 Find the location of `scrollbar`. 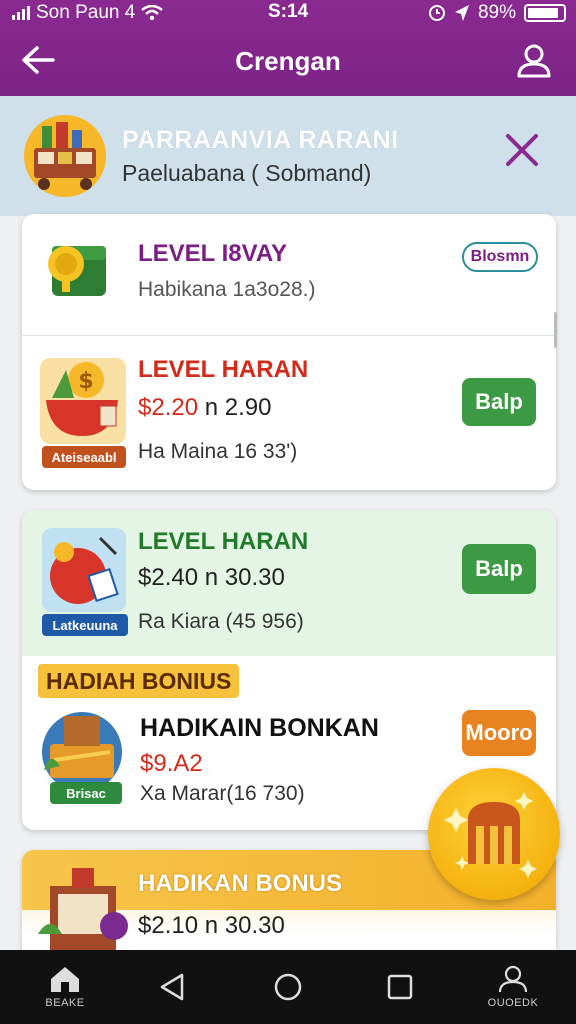

scrollbar is located at coordinates (555, 330).